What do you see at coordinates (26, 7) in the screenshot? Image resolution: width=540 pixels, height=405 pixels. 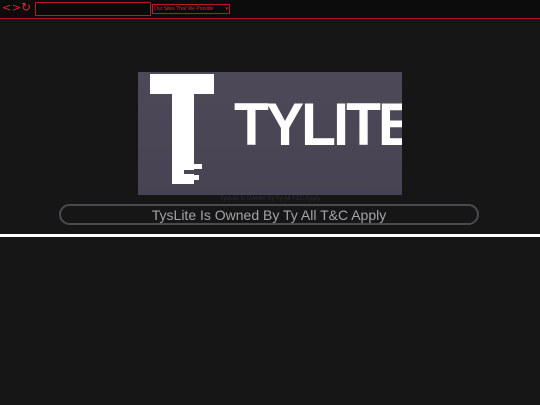 I see `reload-button: ↻` at bounding box center [26, 7].